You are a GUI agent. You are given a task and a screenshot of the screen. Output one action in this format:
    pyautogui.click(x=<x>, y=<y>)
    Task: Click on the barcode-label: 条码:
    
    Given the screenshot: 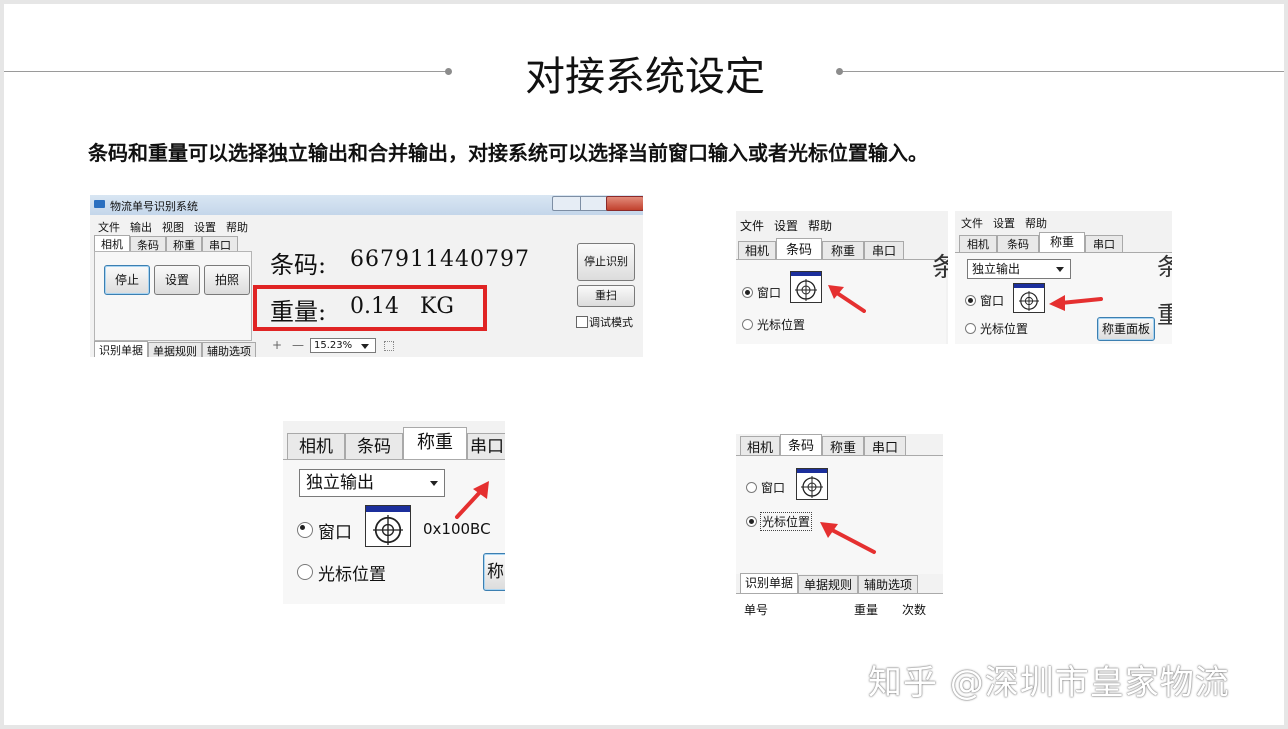 What is the action you would take?
    pyautogui.click(x=298, y=265)
    